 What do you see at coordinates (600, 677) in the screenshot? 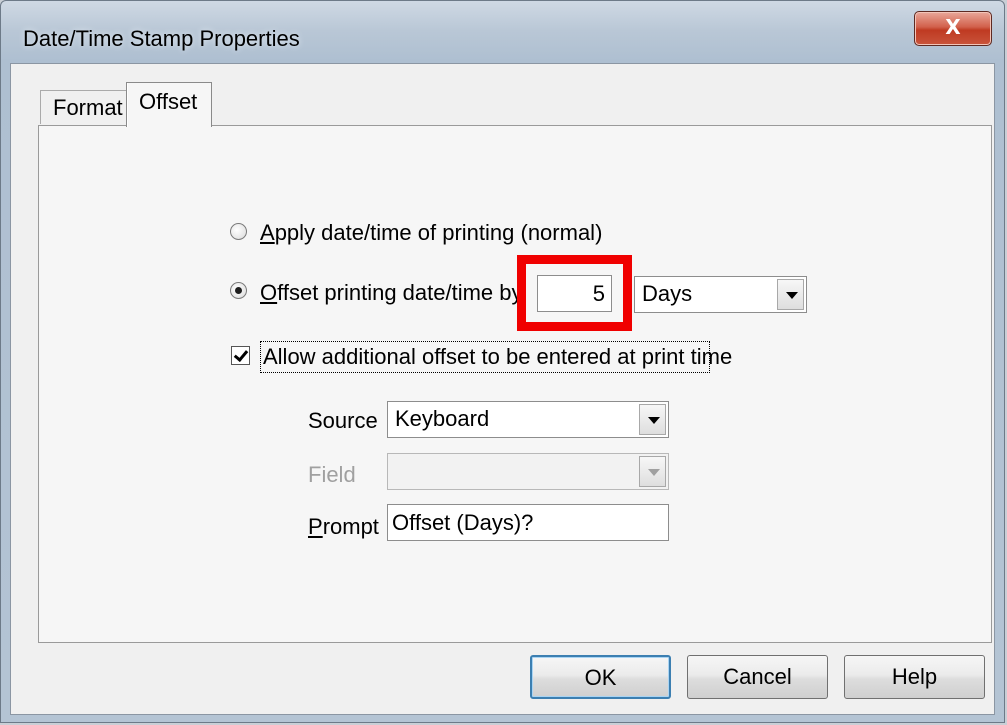
I see `ok-button: OK` at bounding box center [600, 677].